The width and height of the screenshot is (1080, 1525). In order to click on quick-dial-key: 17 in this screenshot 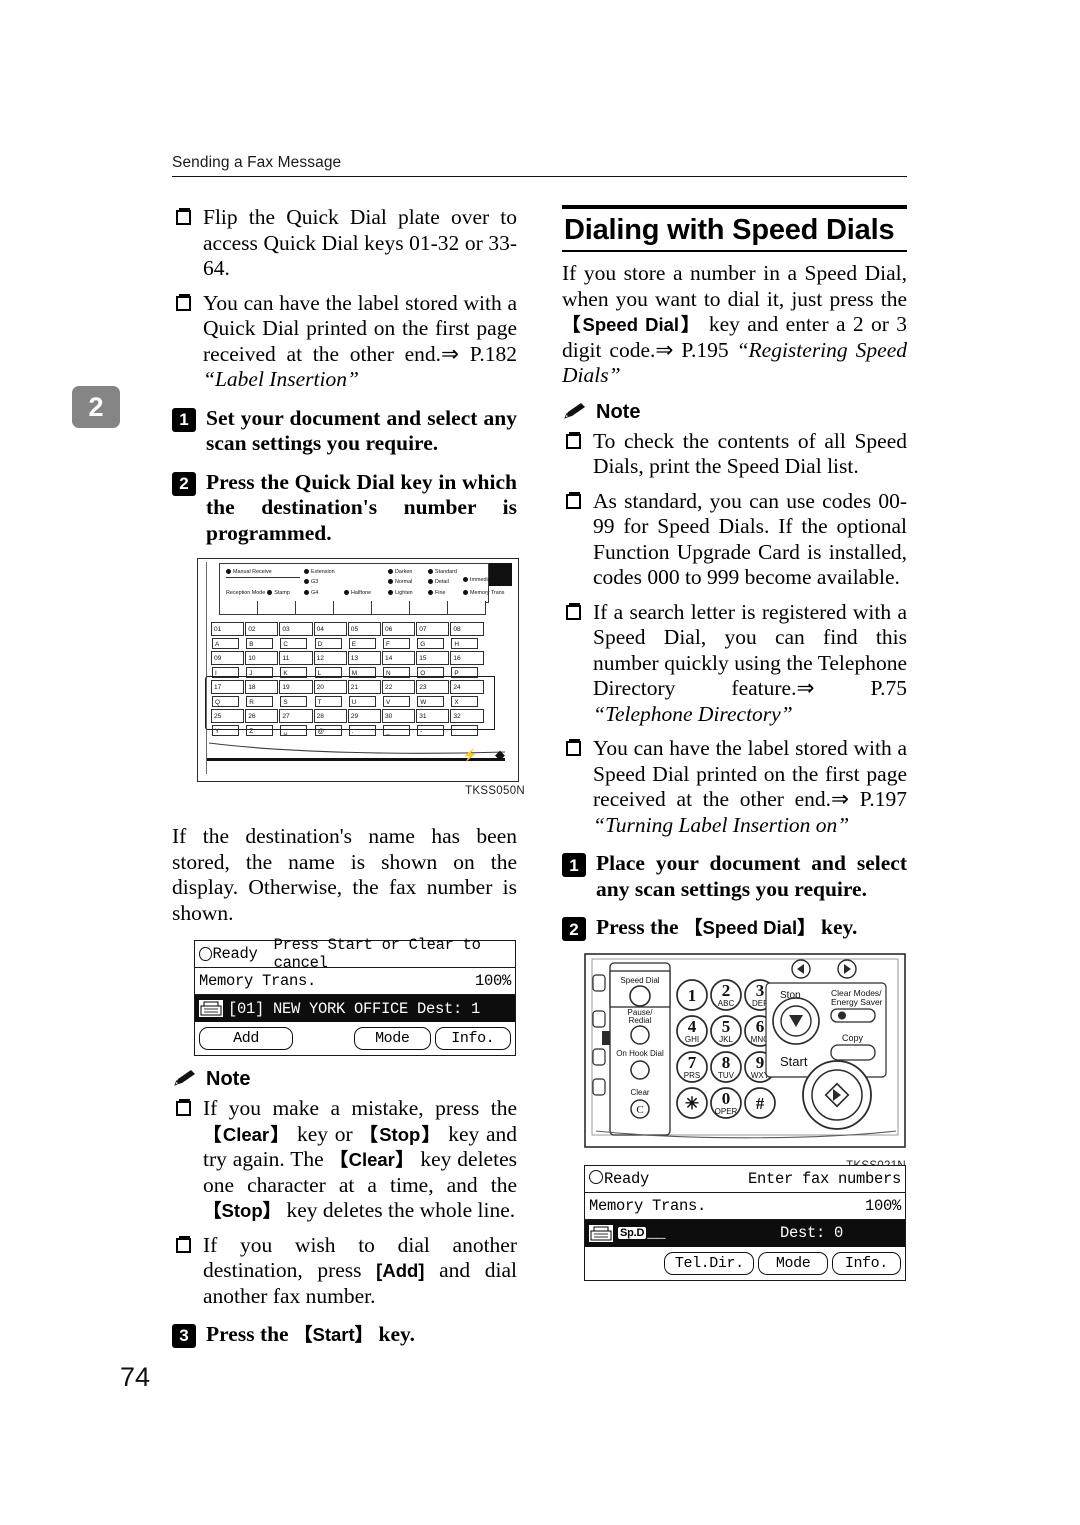, I will do `click(228, 687)`.